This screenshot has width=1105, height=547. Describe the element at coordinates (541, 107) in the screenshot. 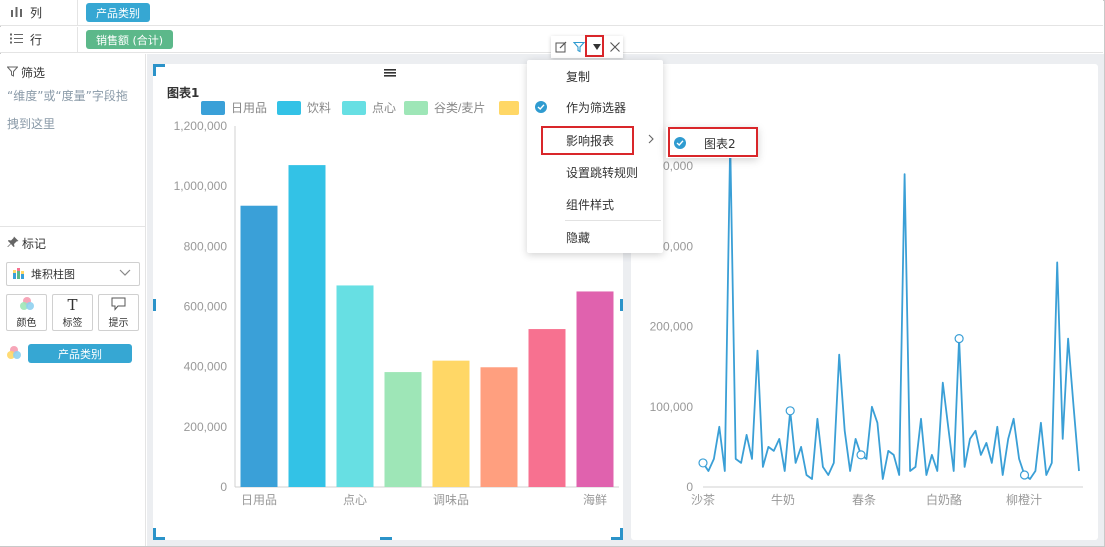

I see `check-icon` at that location.